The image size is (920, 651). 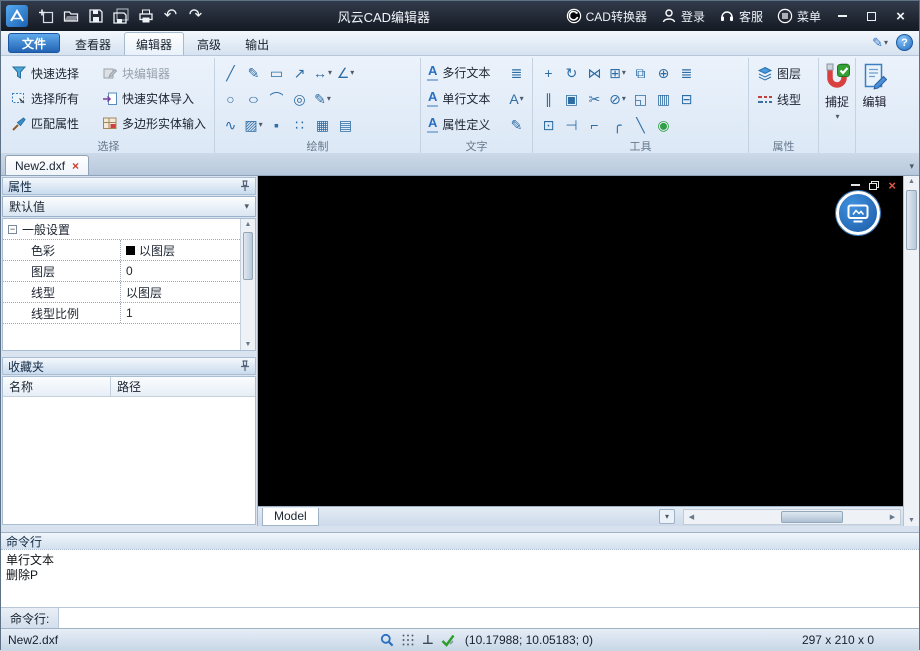 What do you see at coordinates (154, 99) in the screenshot?
I see `quick-import-button: 快速实体导入` at bounding box center [154, 99].